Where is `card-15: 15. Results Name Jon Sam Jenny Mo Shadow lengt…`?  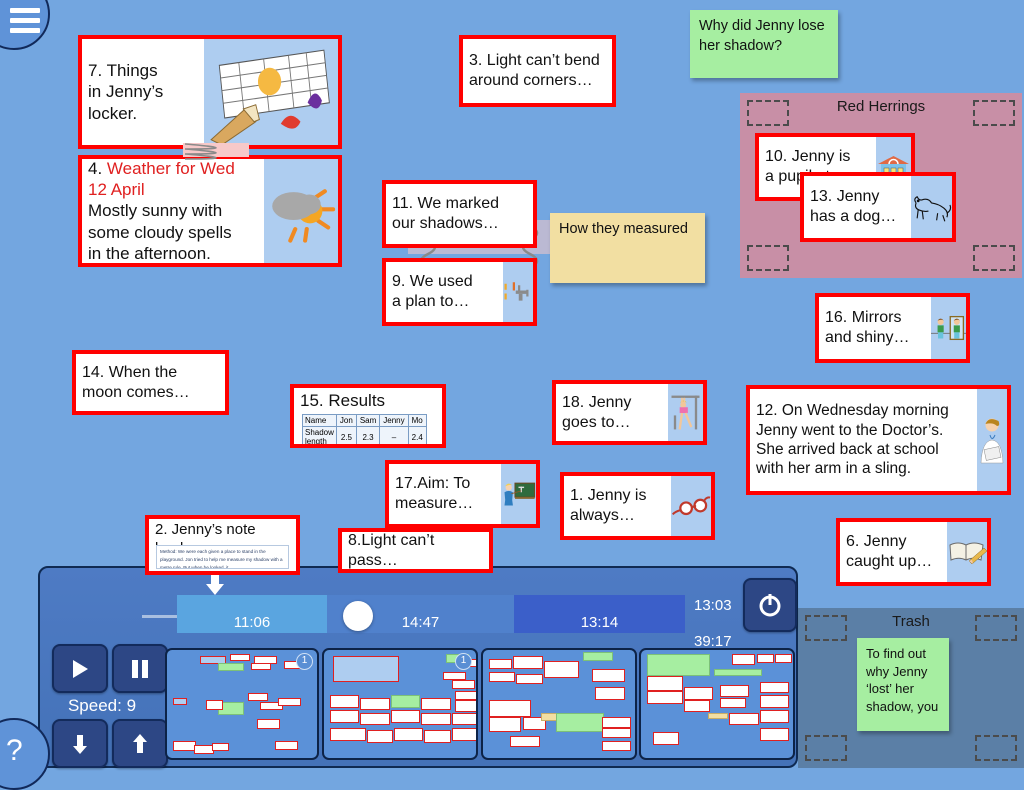 card-15: 15. Results Name Jon Sam Jenny Mo Shadow lengt… is located at coordinates (368, 416).